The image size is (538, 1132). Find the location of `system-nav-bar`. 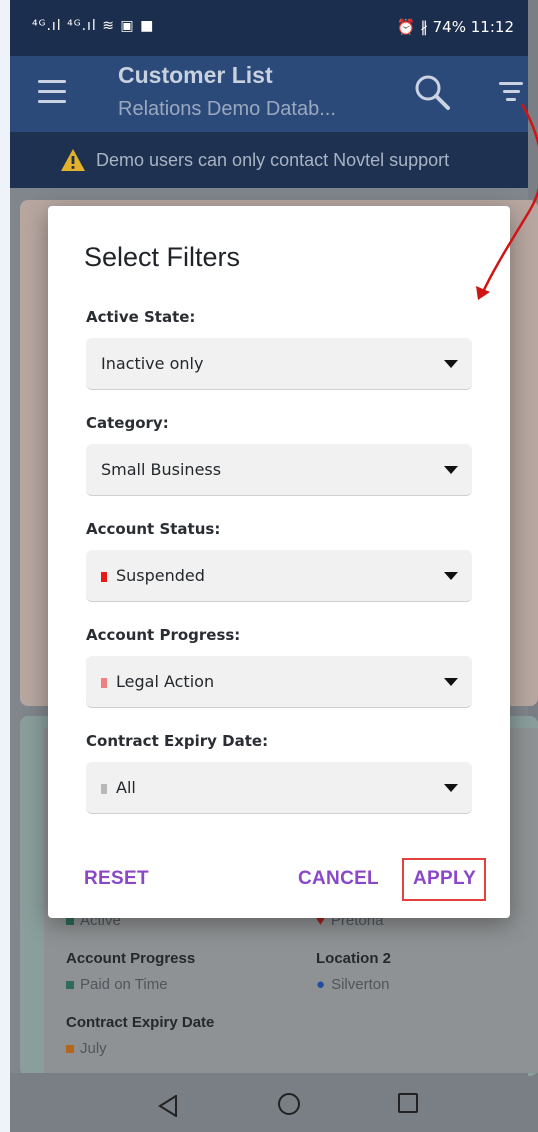

system-nav-bar is located at coordinates (269, 1102).